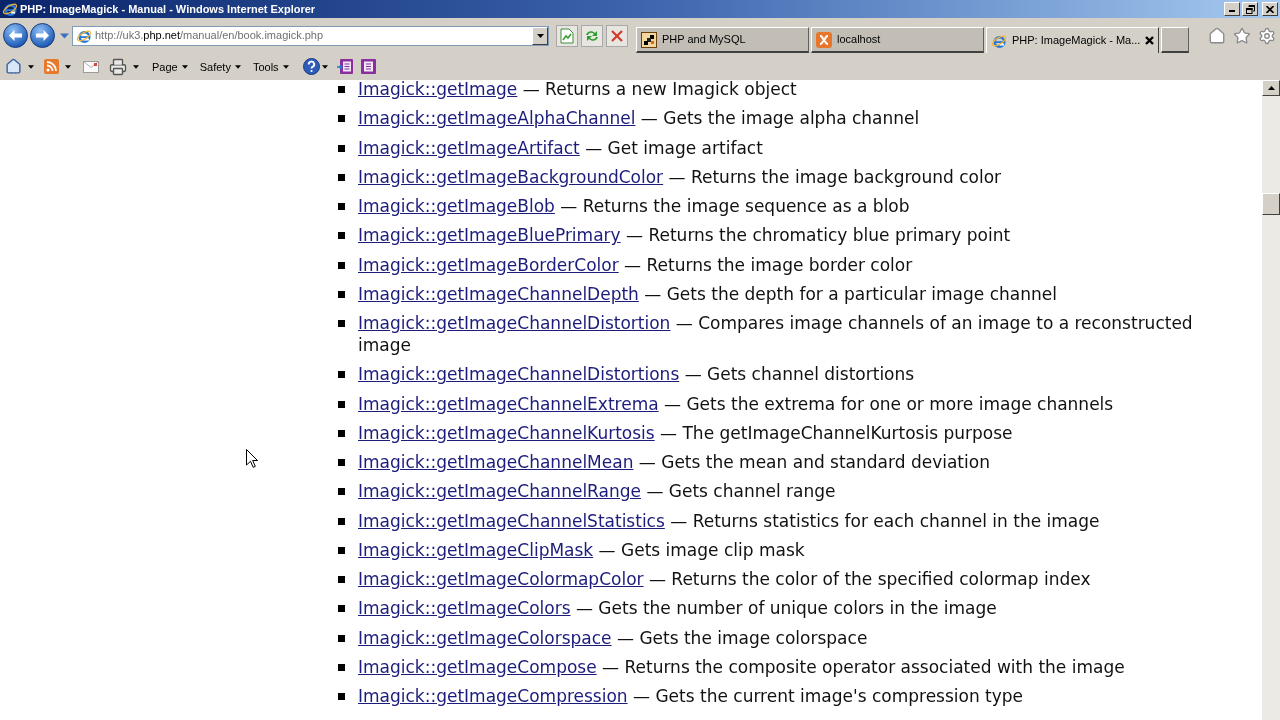 The image size is (1280, 720). I want to click on function-entry: Imagick::getImageCompression — Gets the current image's compression type, so click(691, 696).